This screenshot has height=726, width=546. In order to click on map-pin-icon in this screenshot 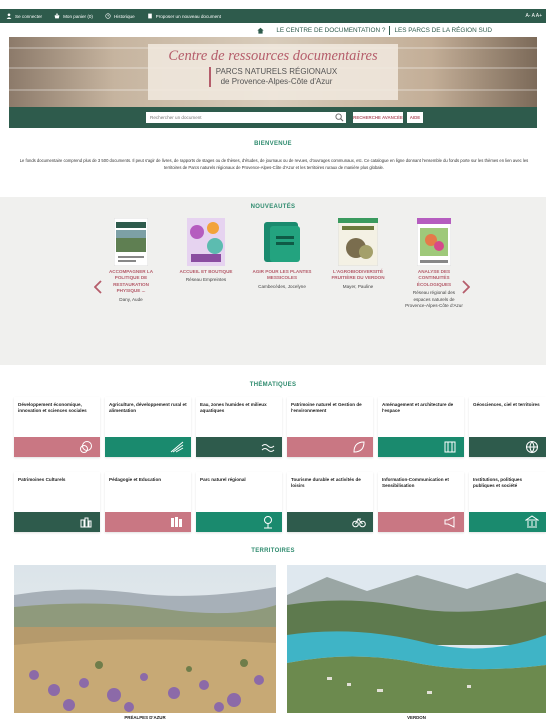, I will do `click(268, 522)`.